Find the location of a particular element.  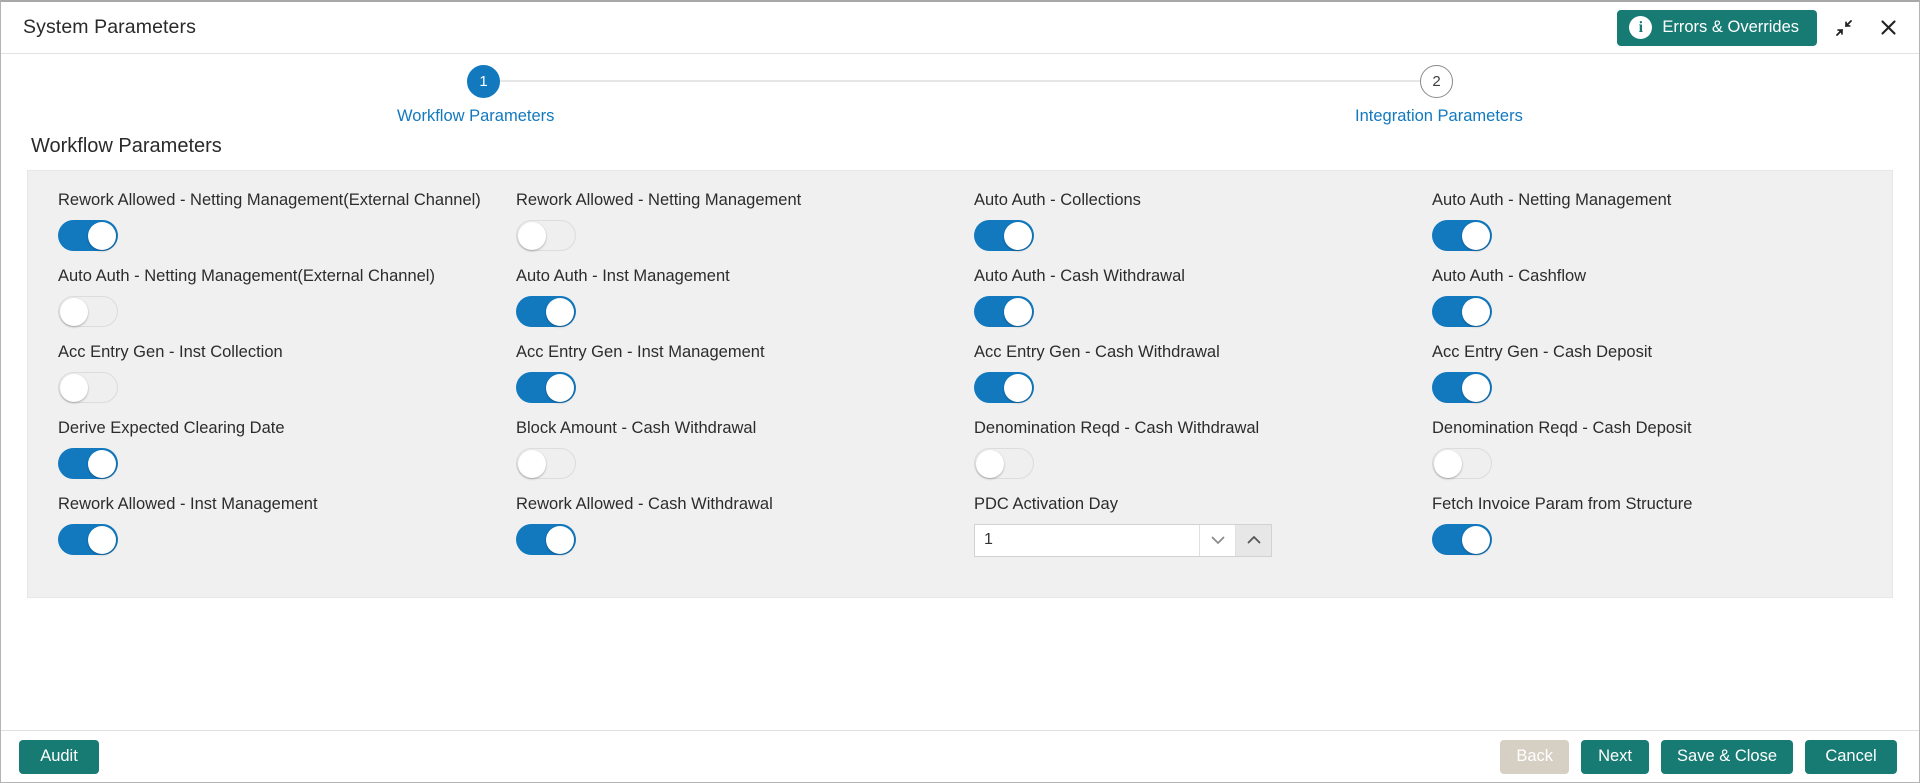

next-button: Next is located at coordinates (1615, 756).